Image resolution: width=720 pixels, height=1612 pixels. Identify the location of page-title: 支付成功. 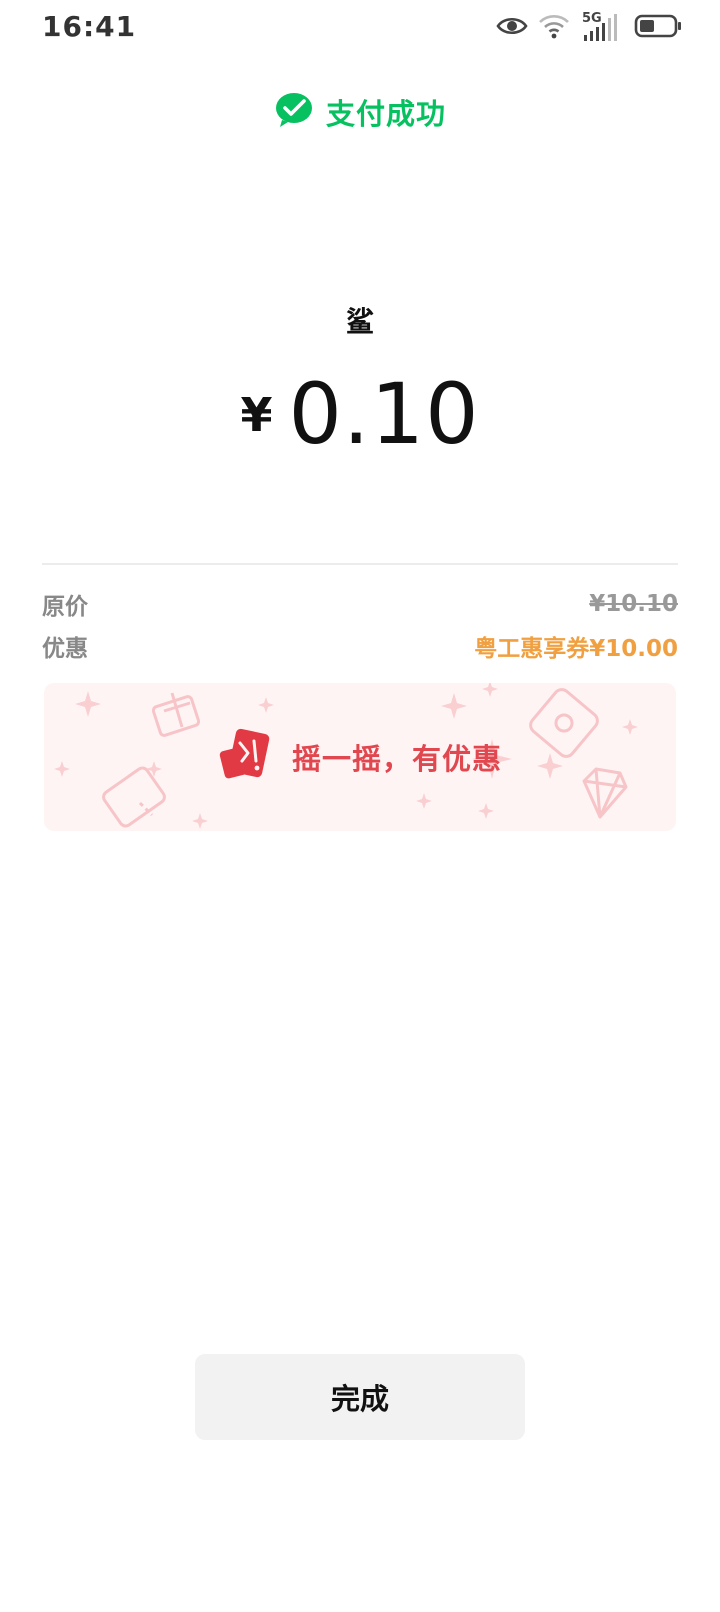
(385, 114).